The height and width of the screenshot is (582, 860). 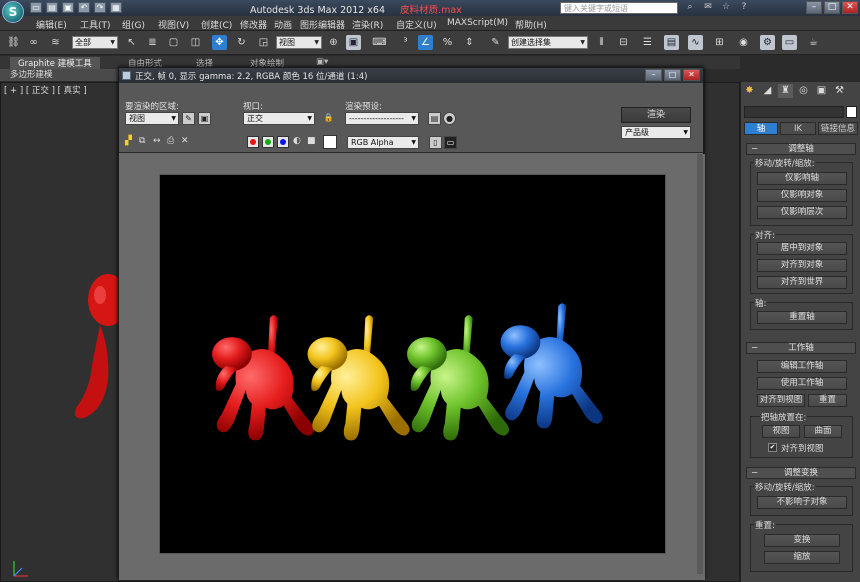 What do you see at coordinates (601, 42) in the screenshot?
I see `mirror-icon: ⫴` at bounding box center [601, 42].